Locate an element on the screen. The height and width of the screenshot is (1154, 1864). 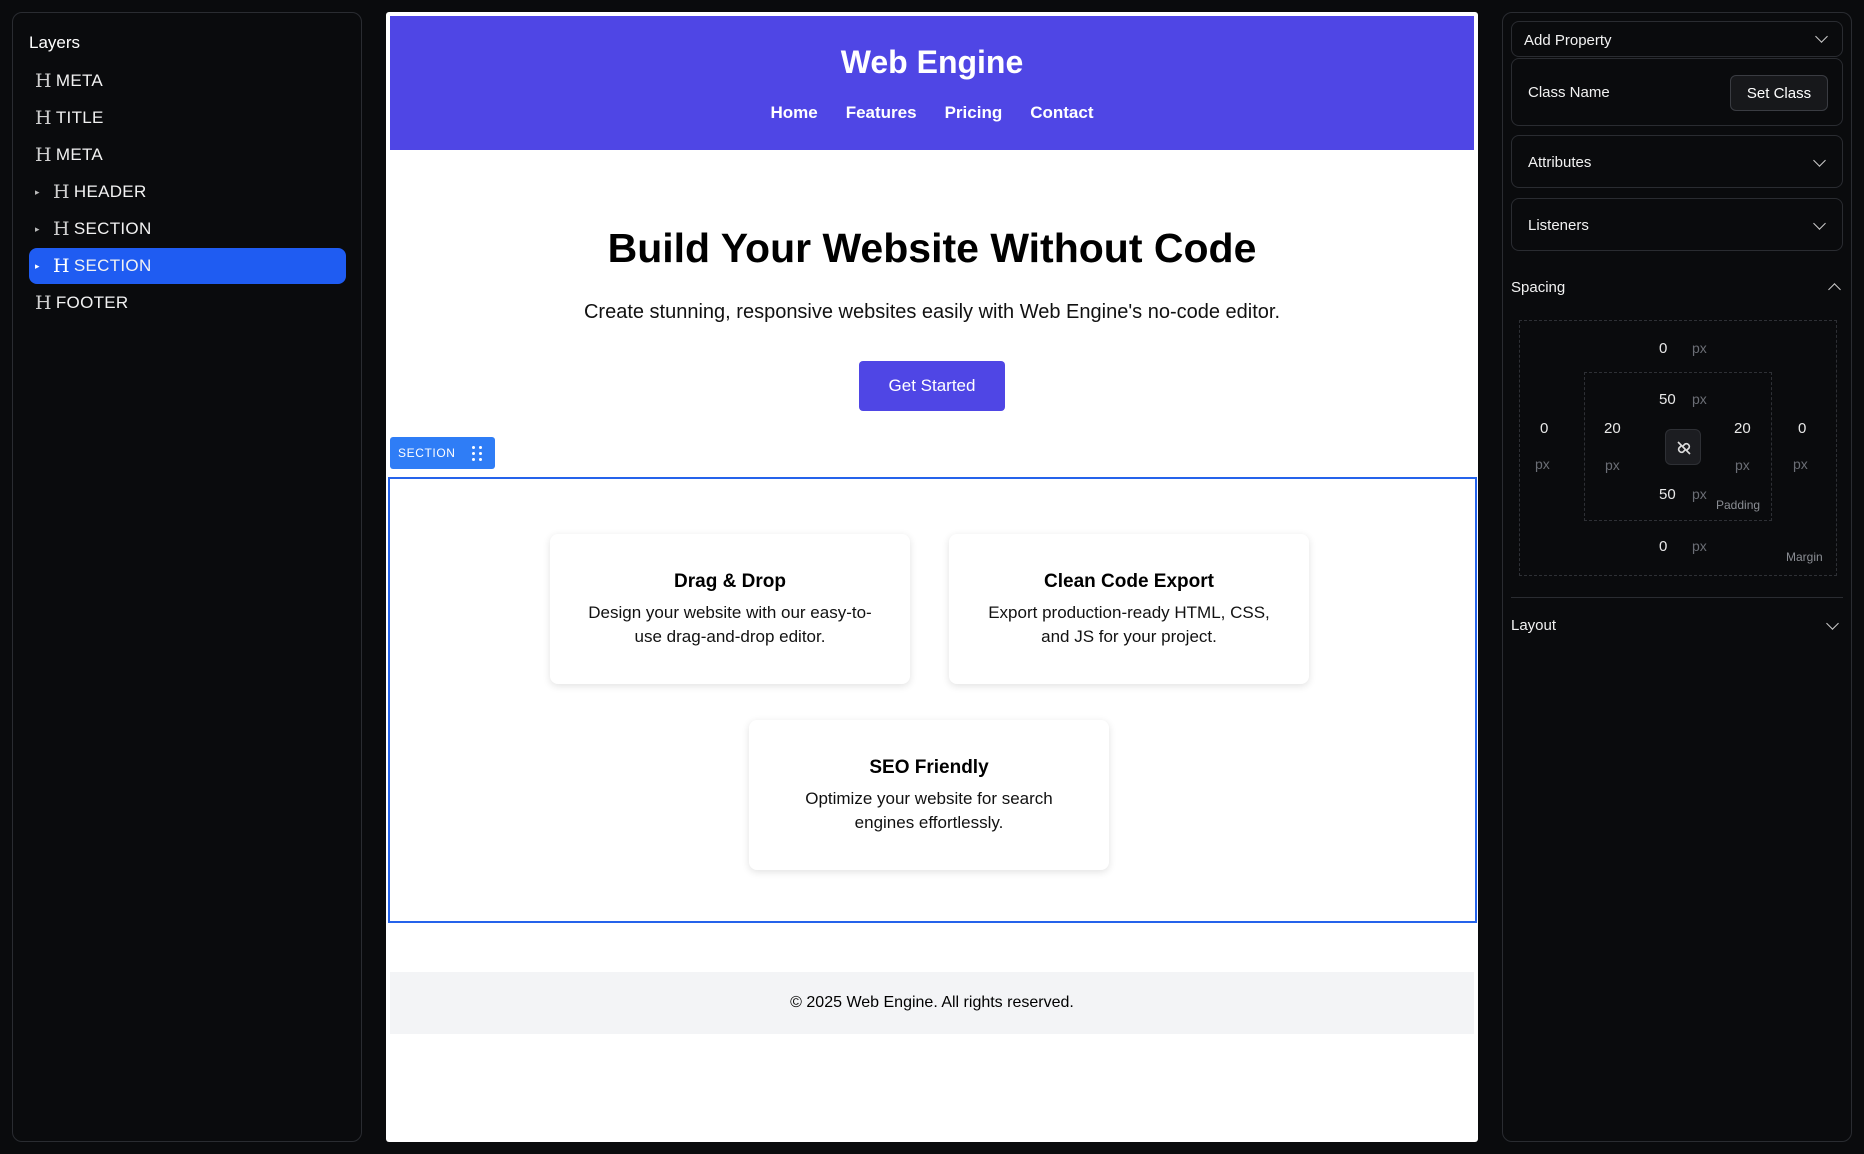
divider is located at coordinates (1677, 597).